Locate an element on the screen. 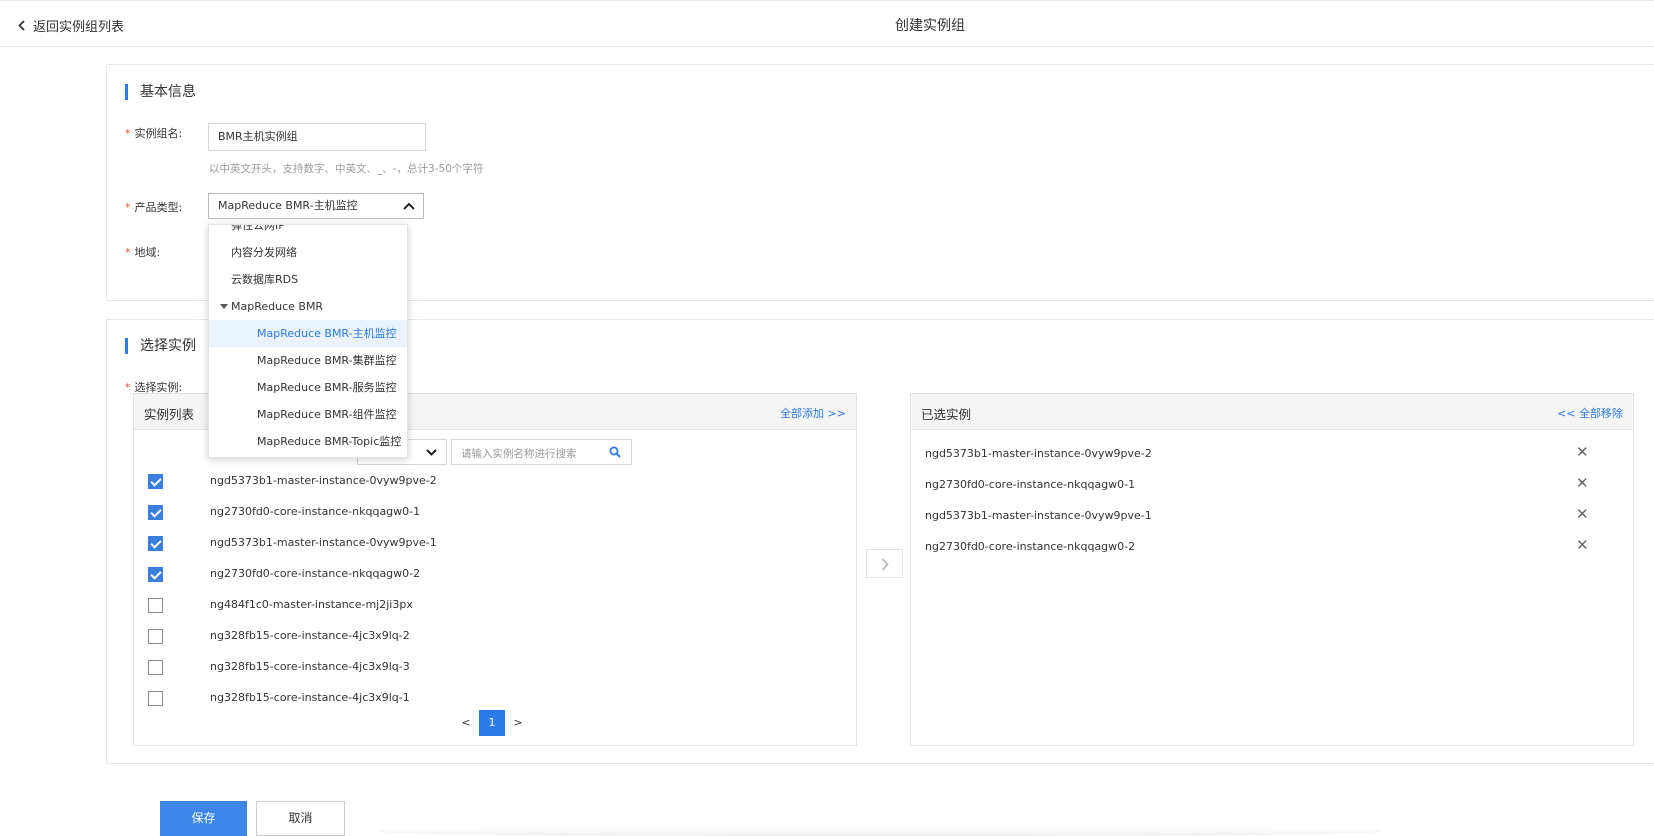 This screenshot has height=836, width=1654. selected-instance-name: ngd5373b1-master-instance-0vyw9pve-1 is located at coordinates (1038, 515).